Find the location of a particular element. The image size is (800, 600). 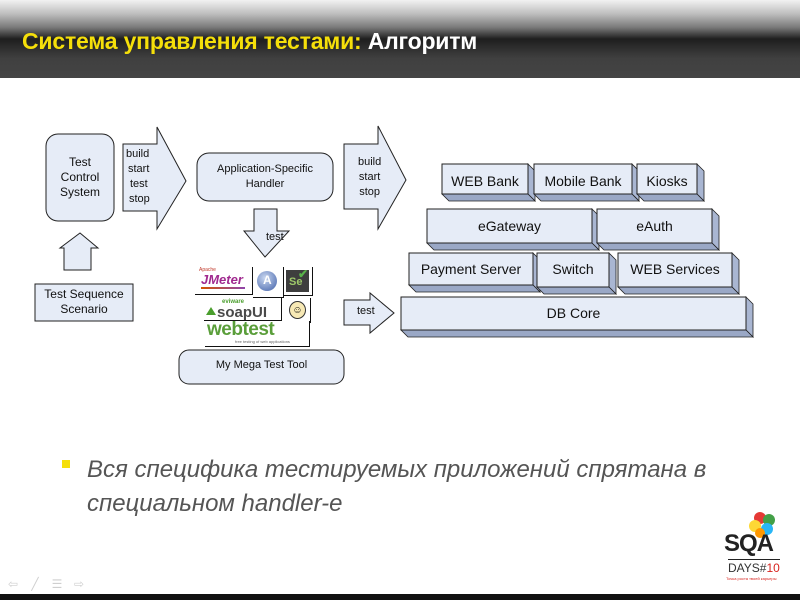

days-text: DAYS#10 is located at coordinates (754, 567).